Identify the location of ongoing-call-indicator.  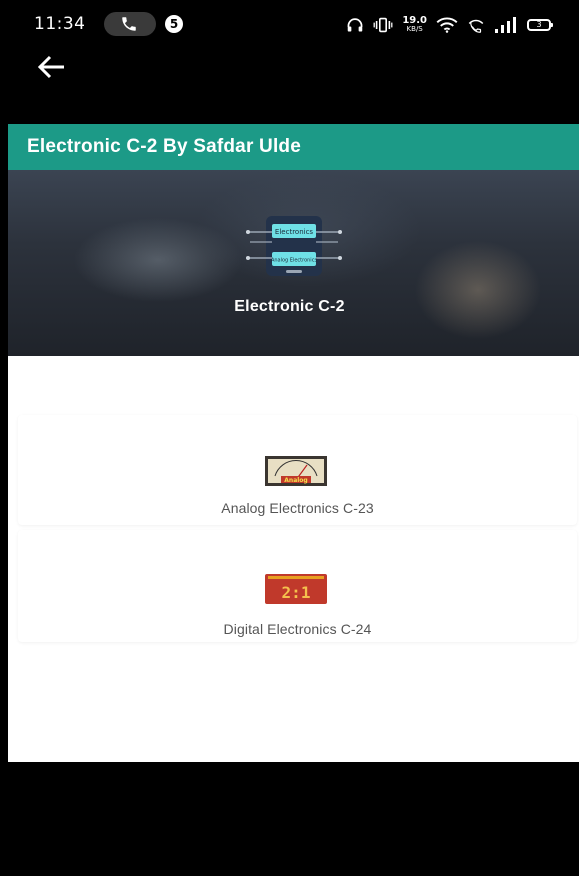
(130, 24).